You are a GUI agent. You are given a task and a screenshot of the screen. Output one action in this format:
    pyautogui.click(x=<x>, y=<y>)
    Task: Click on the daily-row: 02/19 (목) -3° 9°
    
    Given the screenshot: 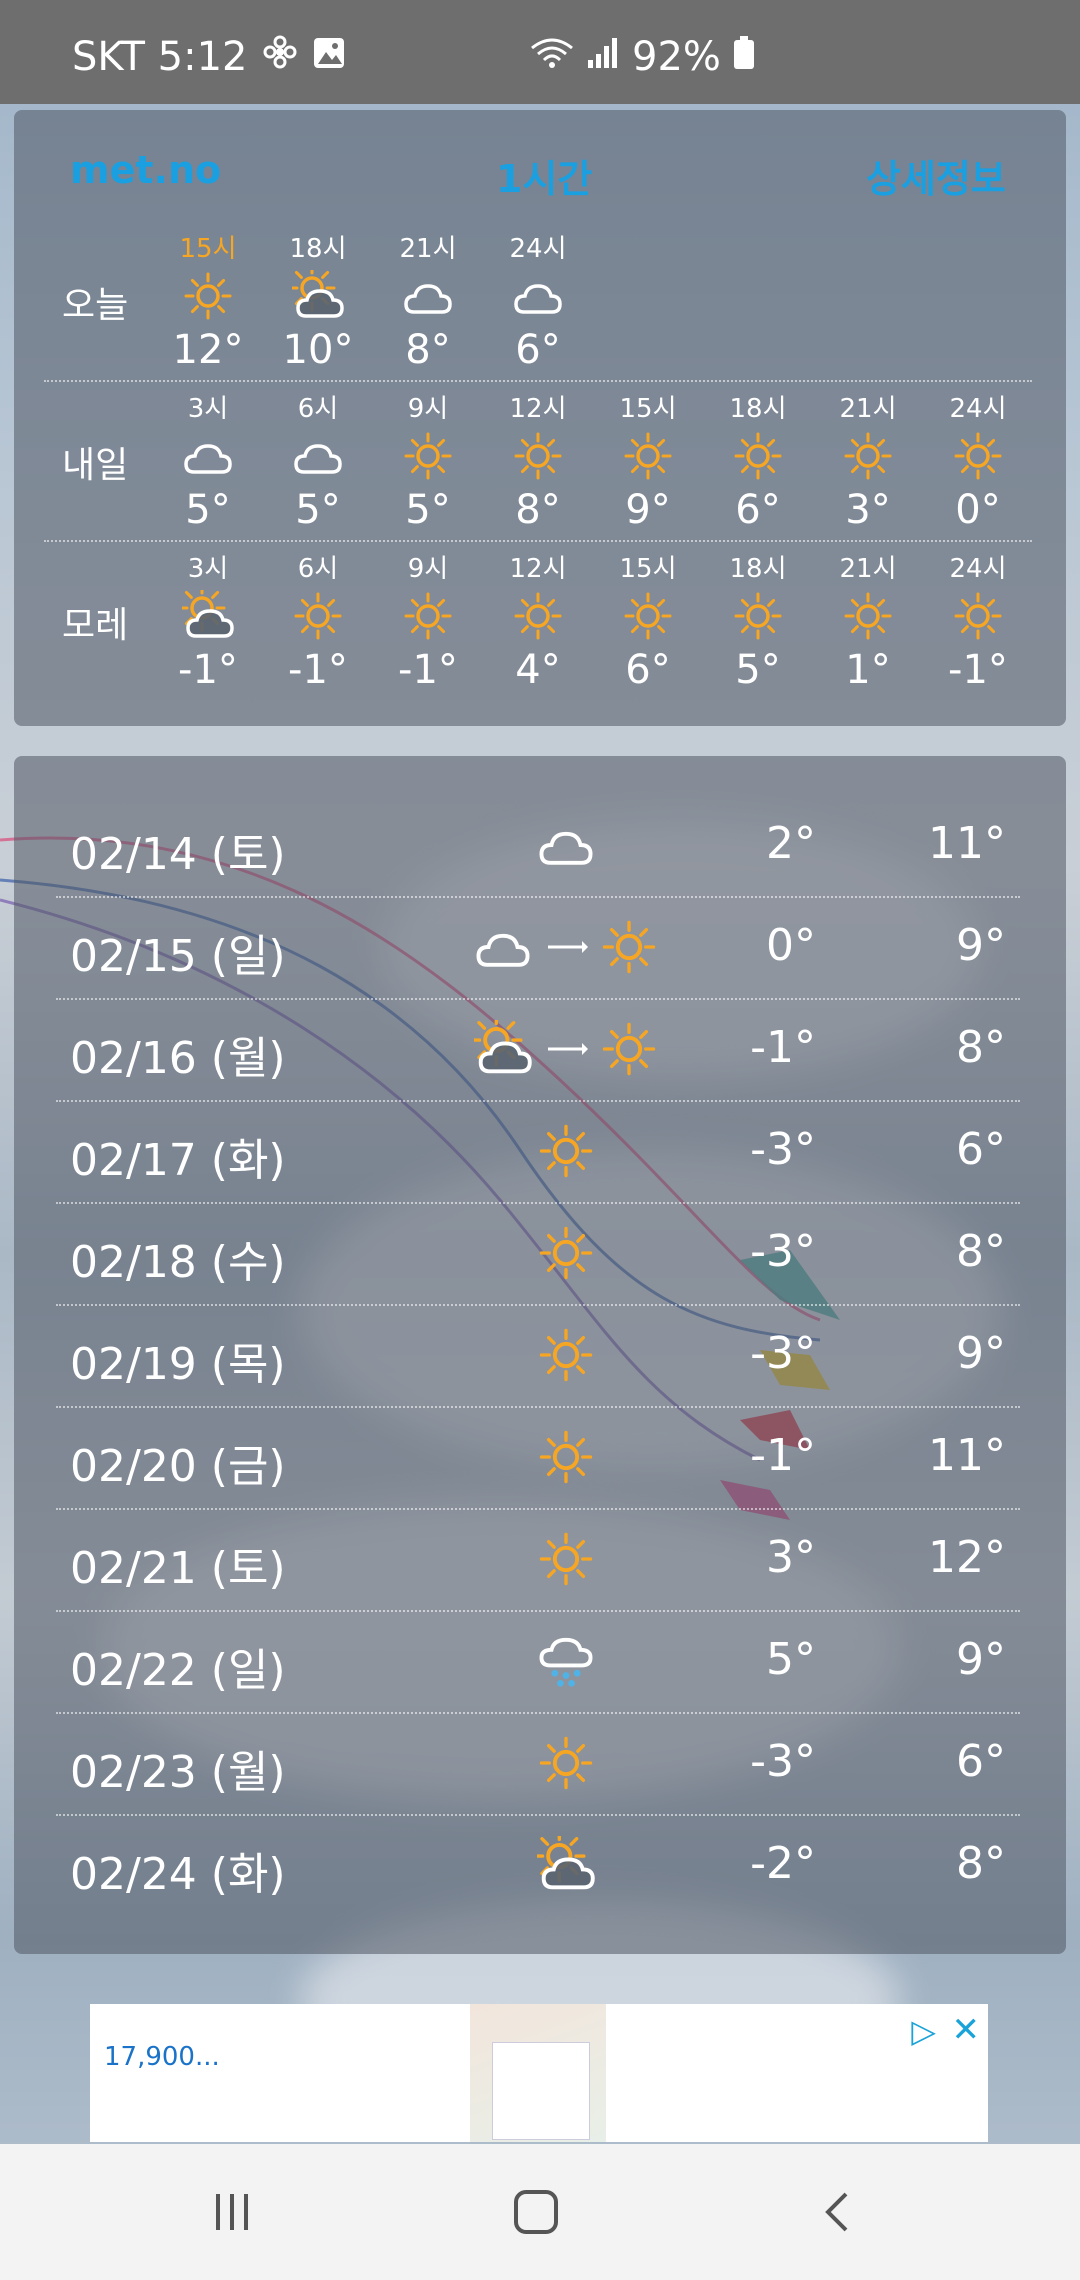 What is the action you would take?
    pyautogui.click(x=536, y=1357)
    